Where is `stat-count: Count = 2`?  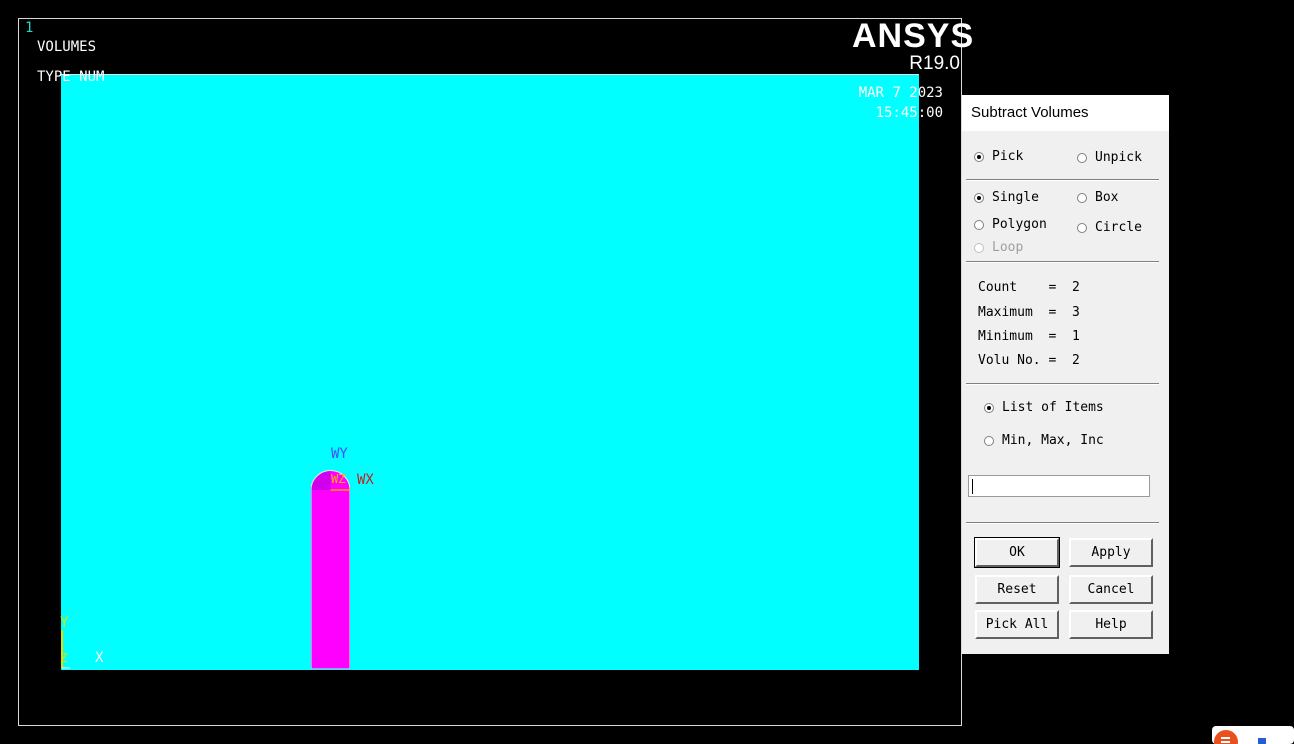
stat-count: Count = 2 is located at coordinates (1029, 287).